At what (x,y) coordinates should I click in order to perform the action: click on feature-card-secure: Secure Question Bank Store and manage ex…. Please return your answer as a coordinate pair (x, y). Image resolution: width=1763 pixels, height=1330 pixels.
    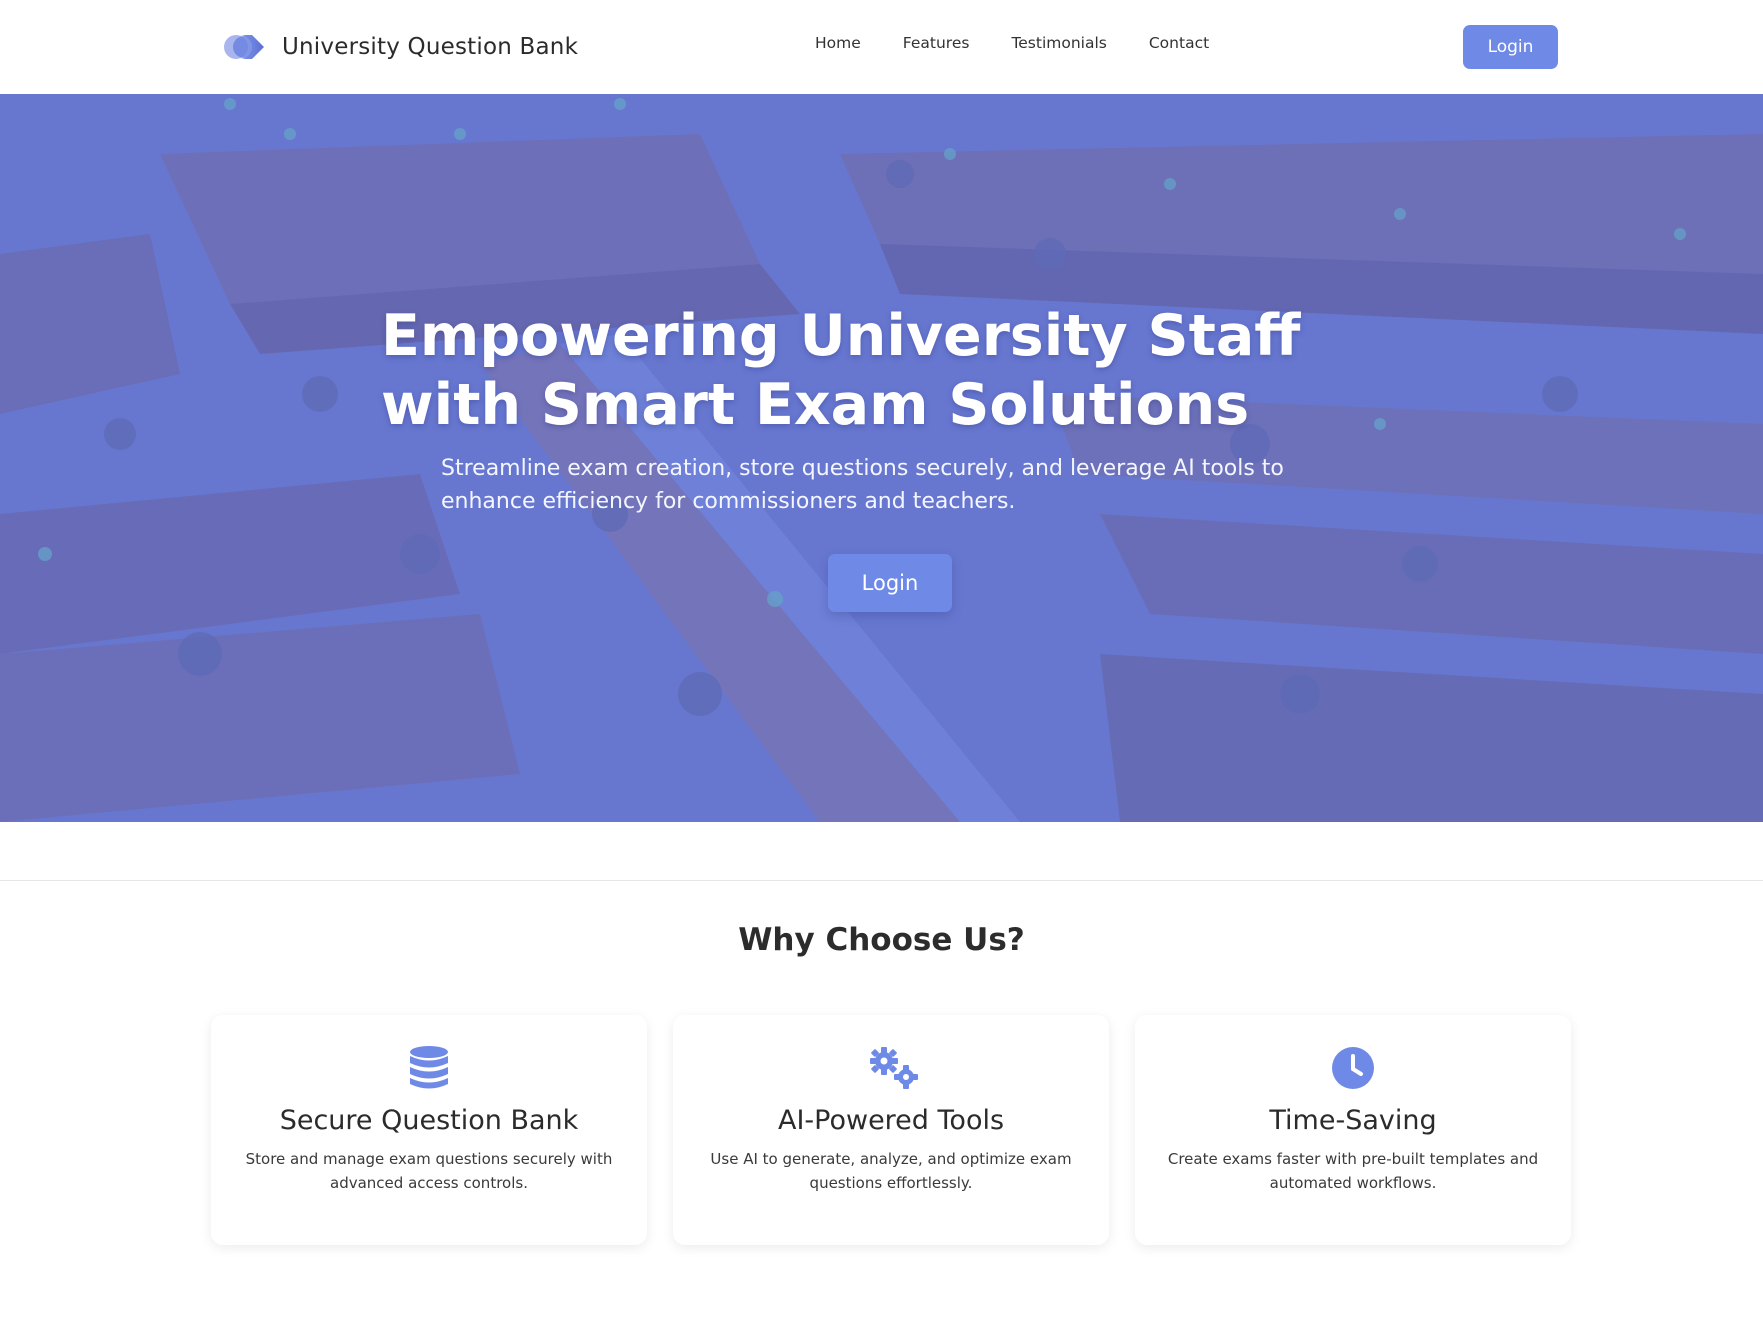
    Looking at the image, I should click on (429, 1130).